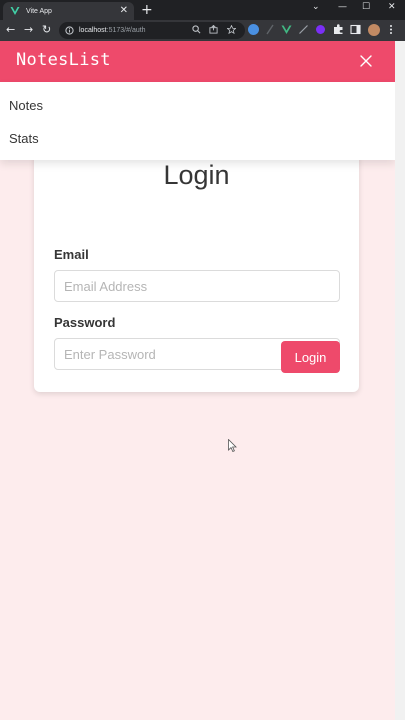  What do you see at coordinates (152, 30) in the screenshot?
I see `address-bar: localhost:5173/#/auth` at bounding box center [152, 30].